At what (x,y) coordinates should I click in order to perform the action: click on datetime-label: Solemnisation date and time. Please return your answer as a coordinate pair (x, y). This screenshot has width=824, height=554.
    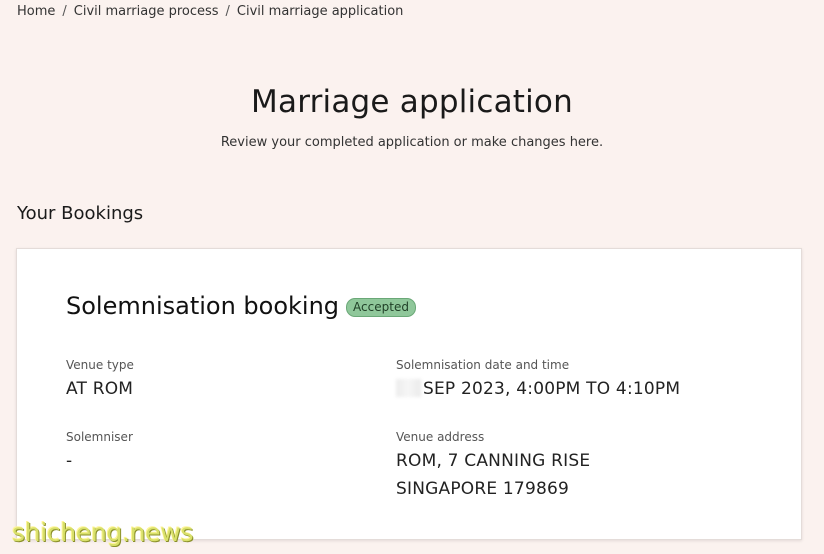
    Looking at the image, I should click on (483, 365).